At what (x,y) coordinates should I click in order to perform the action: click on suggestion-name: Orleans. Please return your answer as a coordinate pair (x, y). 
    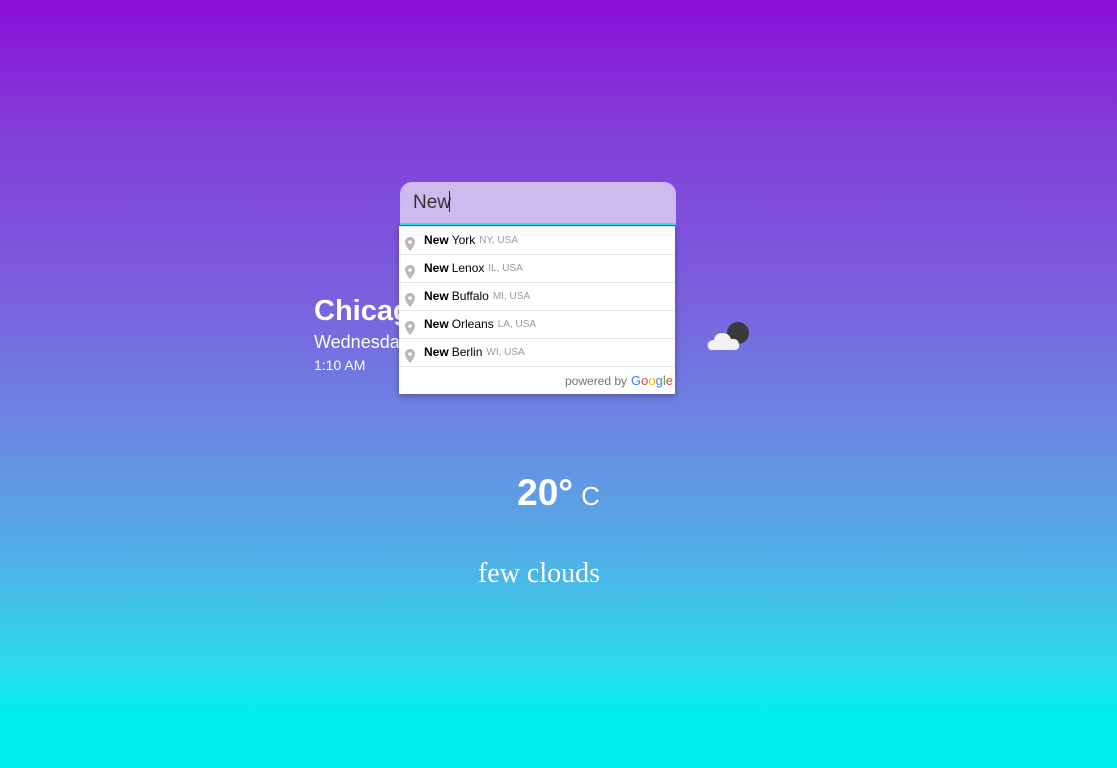
    Looking at the image, I should click on (472, 324).